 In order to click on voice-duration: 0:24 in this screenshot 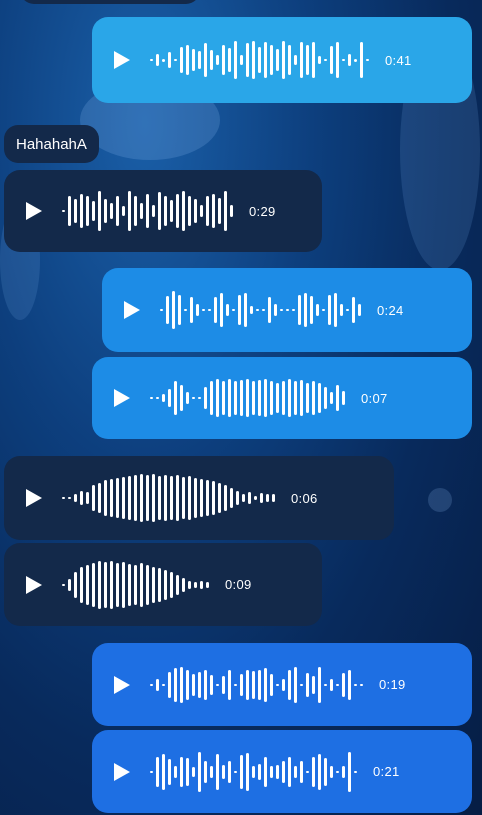, I will do `click(390, 310)`.